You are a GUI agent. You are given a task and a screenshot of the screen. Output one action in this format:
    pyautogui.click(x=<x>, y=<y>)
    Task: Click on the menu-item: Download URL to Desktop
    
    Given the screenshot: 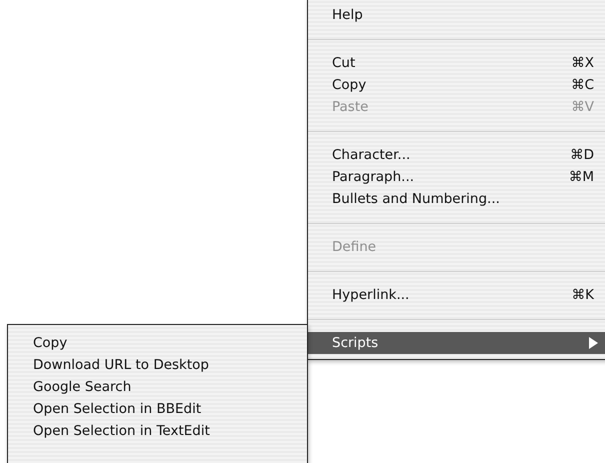 What is the action you would take?
    pyautogui.click(x=157, y=365)
    